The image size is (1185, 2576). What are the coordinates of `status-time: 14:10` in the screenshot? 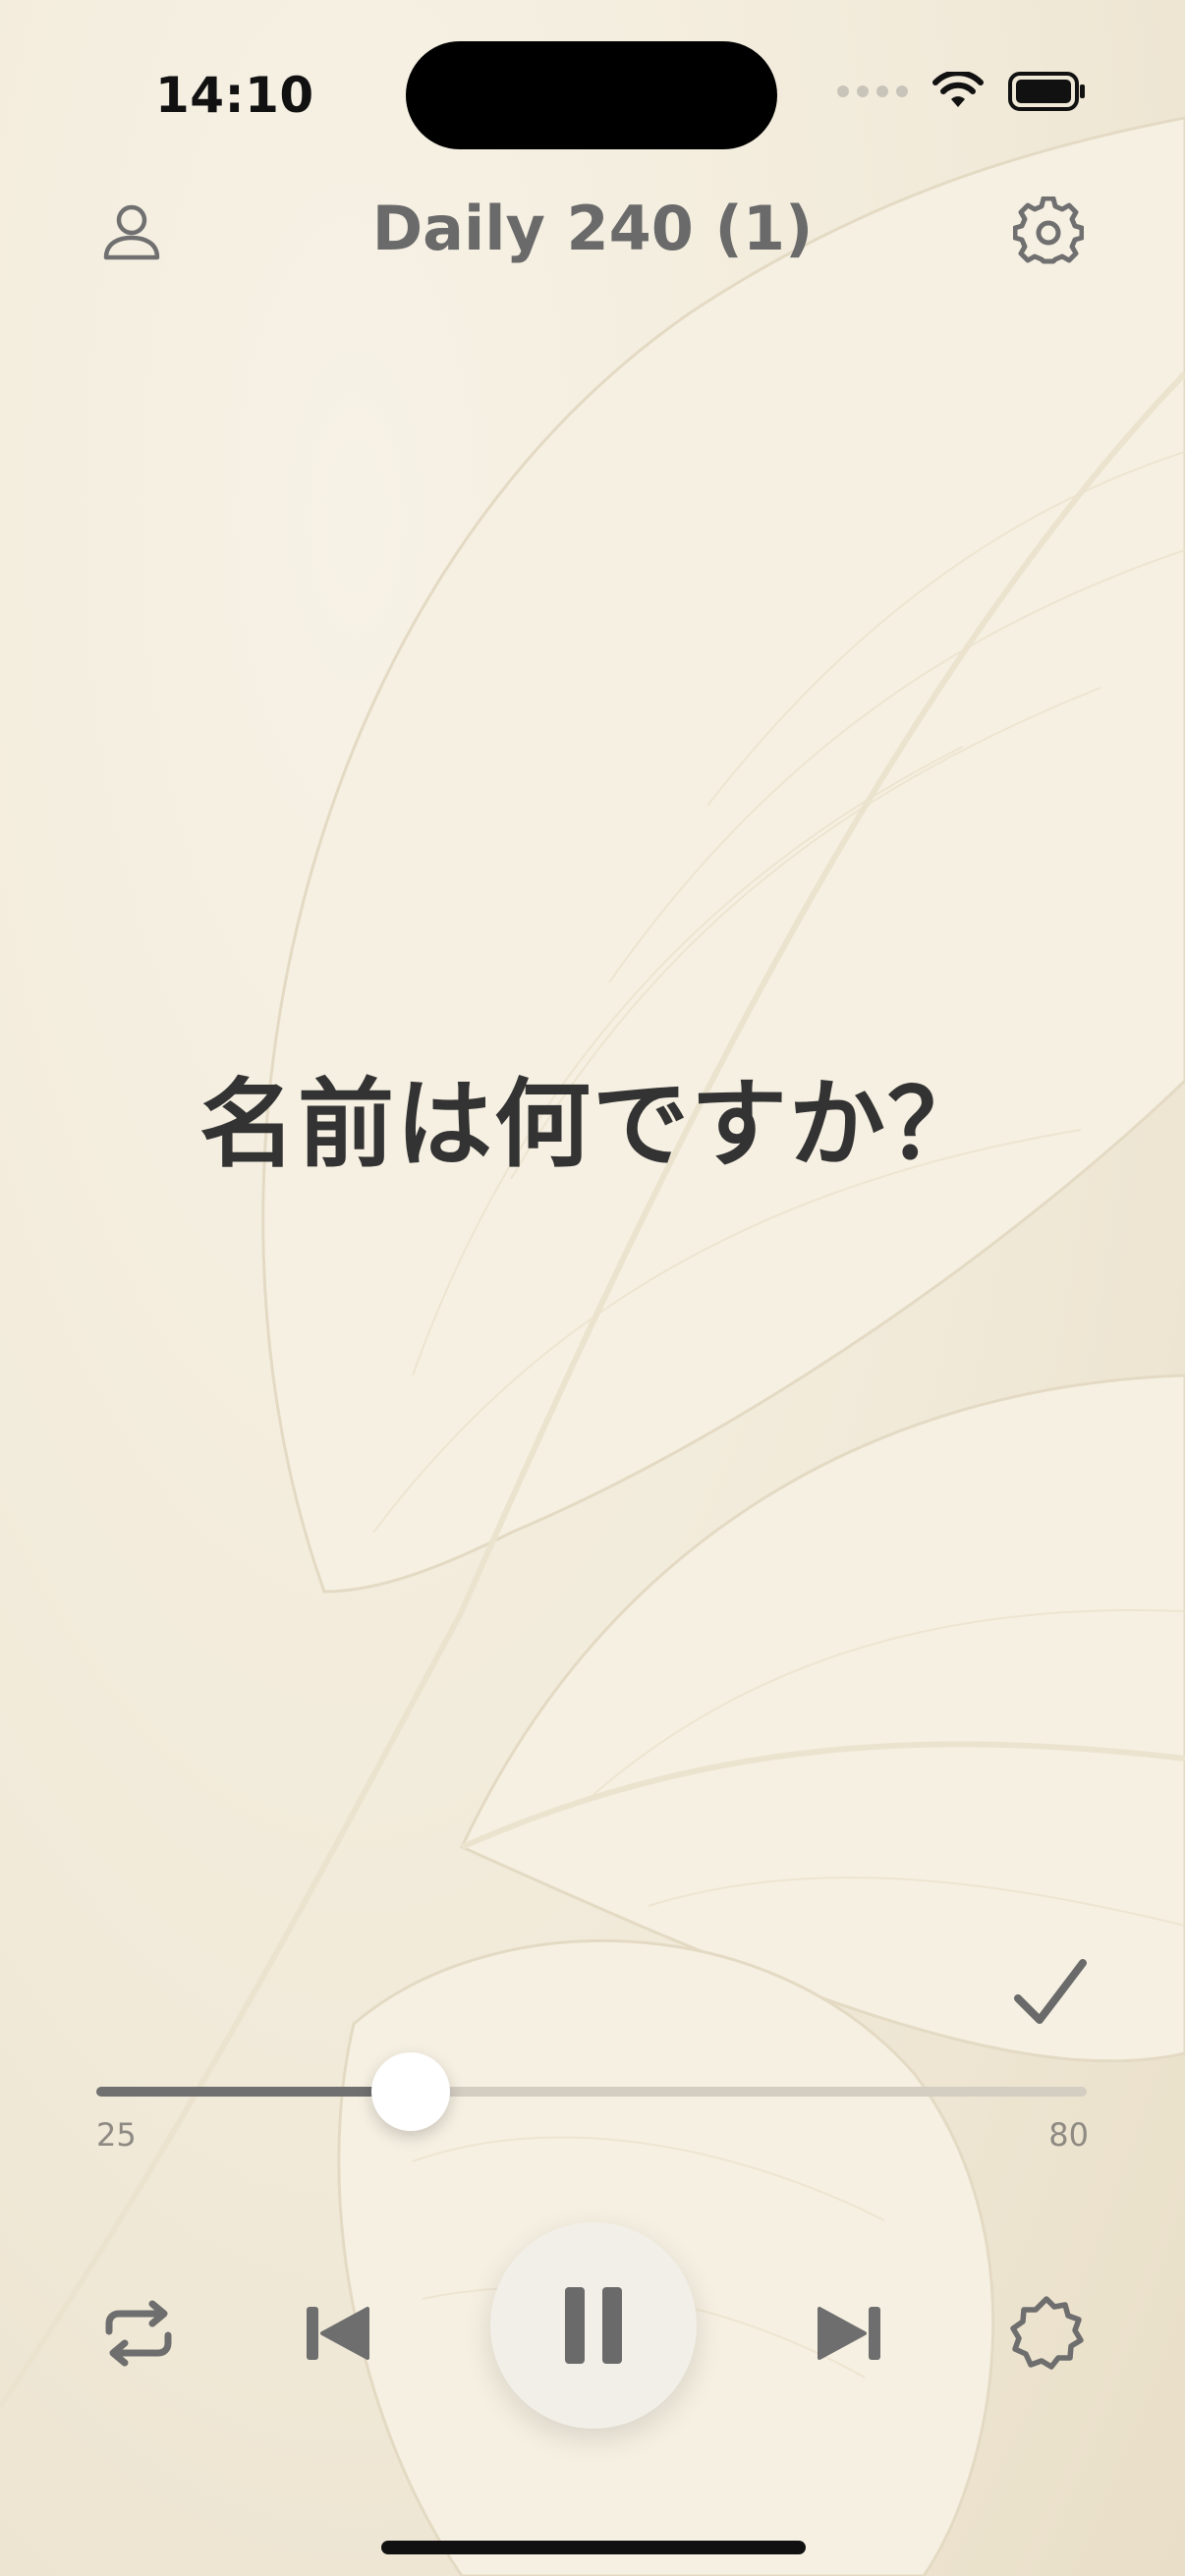 It's located at (235, 95).